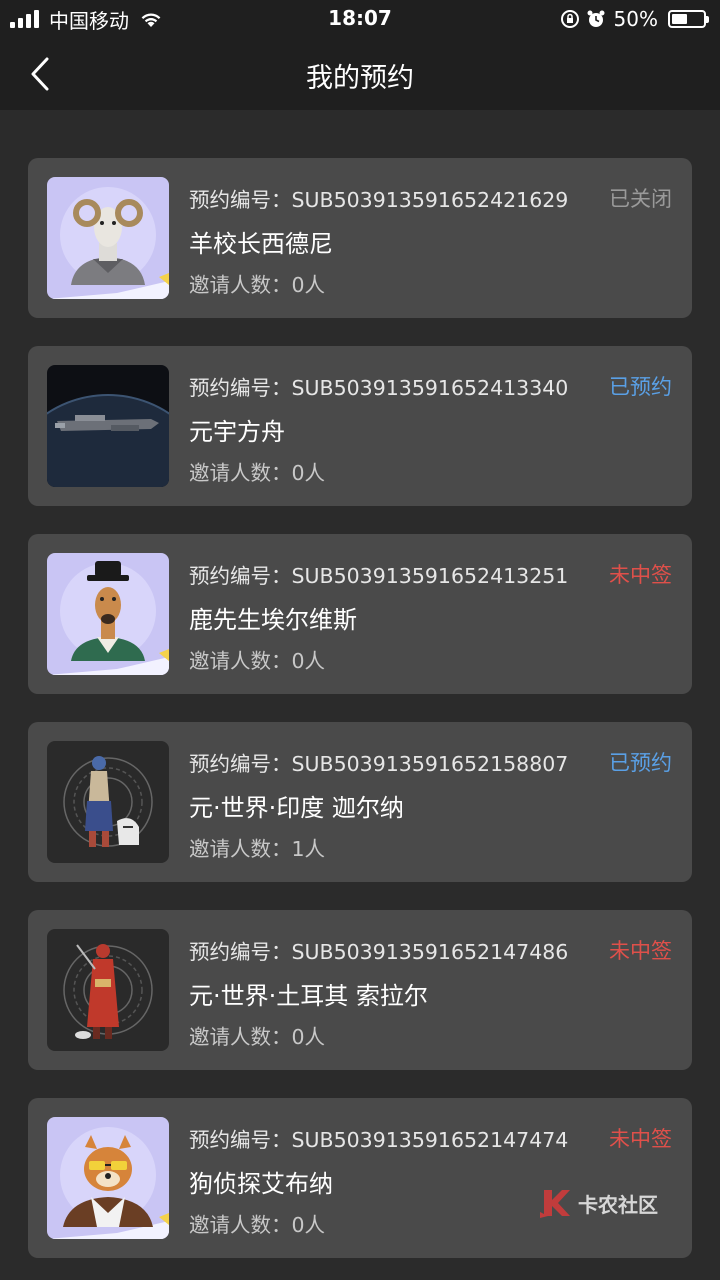 The width and height of the screenshot is (720, 1280). What do you see at coordinates (108, 802) in the screenshot?
I see `warrior-figure` at bounding box center [108, 802].